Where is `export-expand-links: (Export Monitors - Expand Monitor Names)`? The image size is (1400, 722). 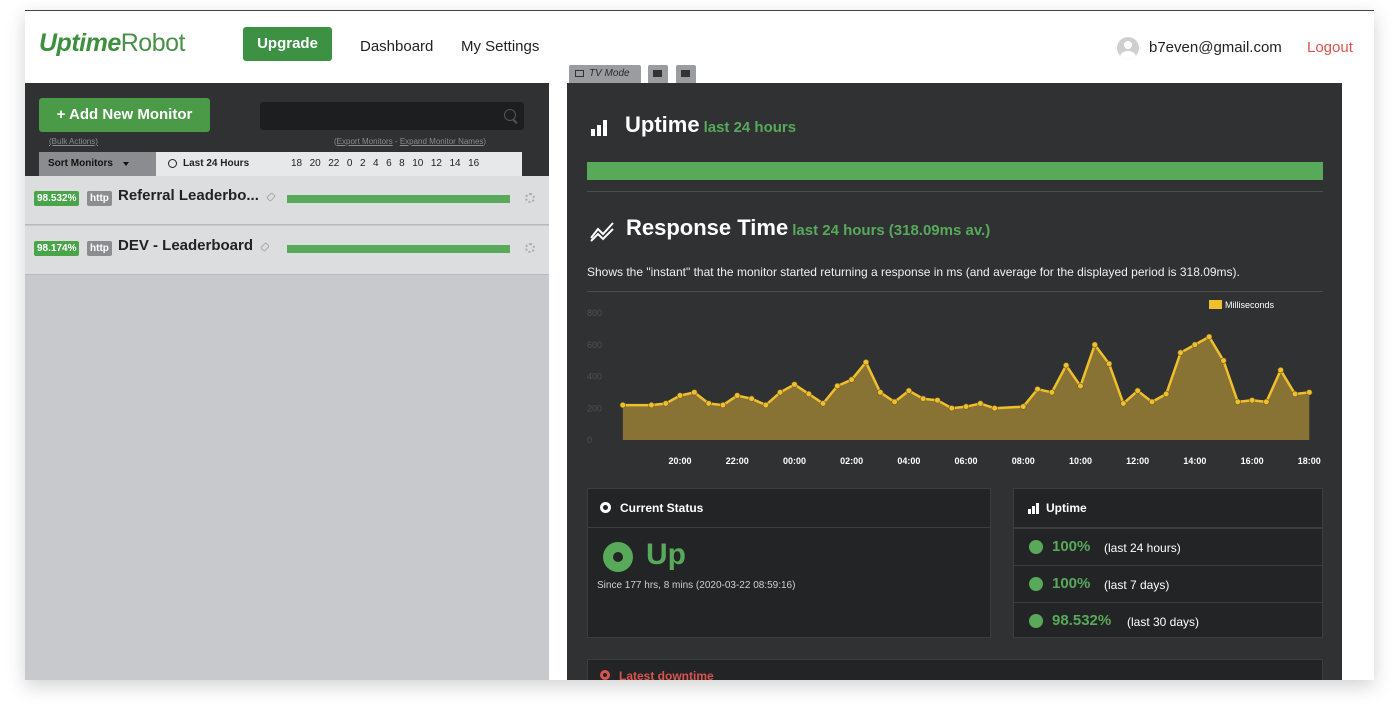
export-expand-links: (Export Monitors - Expand Monitor Names) is located at coordinates (410, 141).